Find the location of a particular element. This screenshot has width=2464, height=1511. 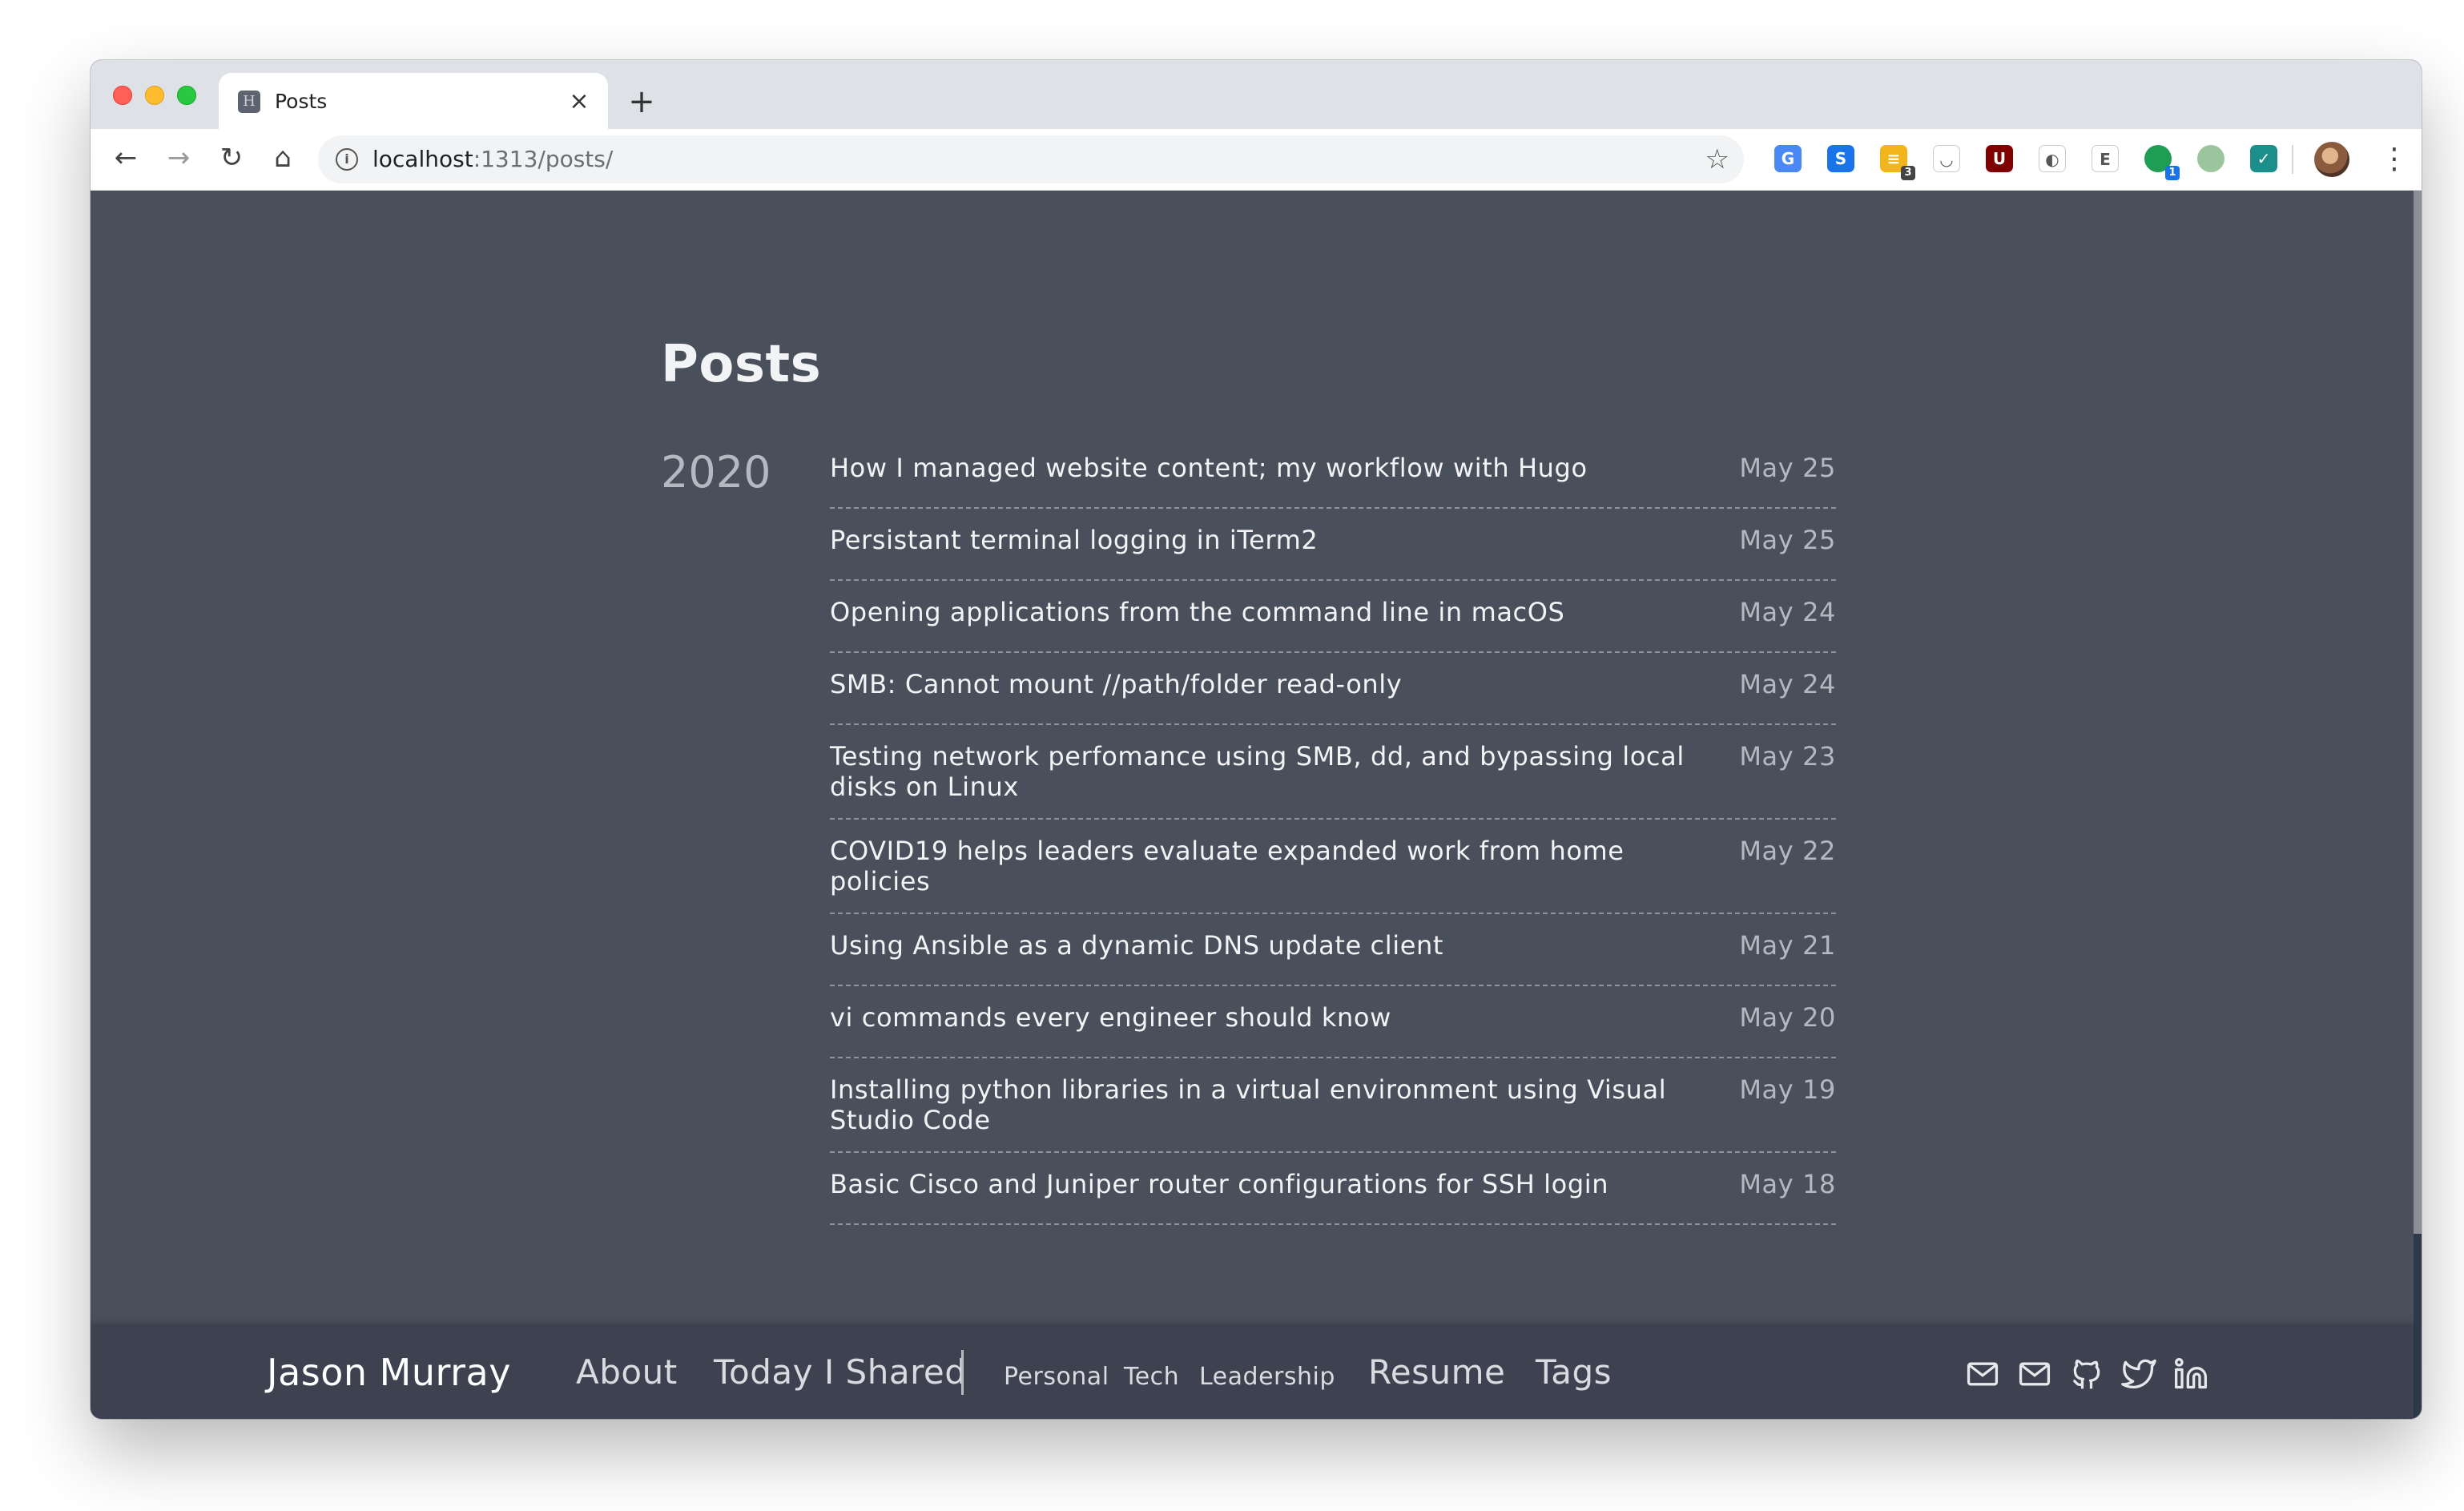

post-date: May 21 is located at coordinates (1787, 945).